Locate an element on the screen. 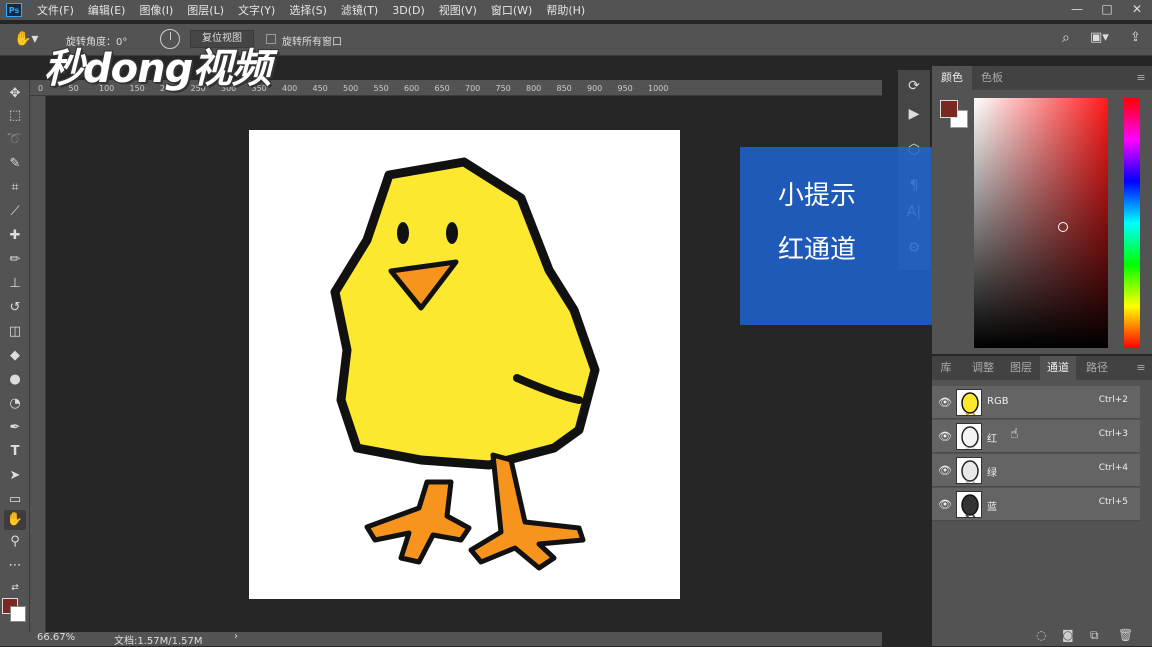 Image resolution: width=1152 pixels, height=647 pixels. rotate-all-windows-label: 旋转所有窗口 is located at coordinates (312, 42).